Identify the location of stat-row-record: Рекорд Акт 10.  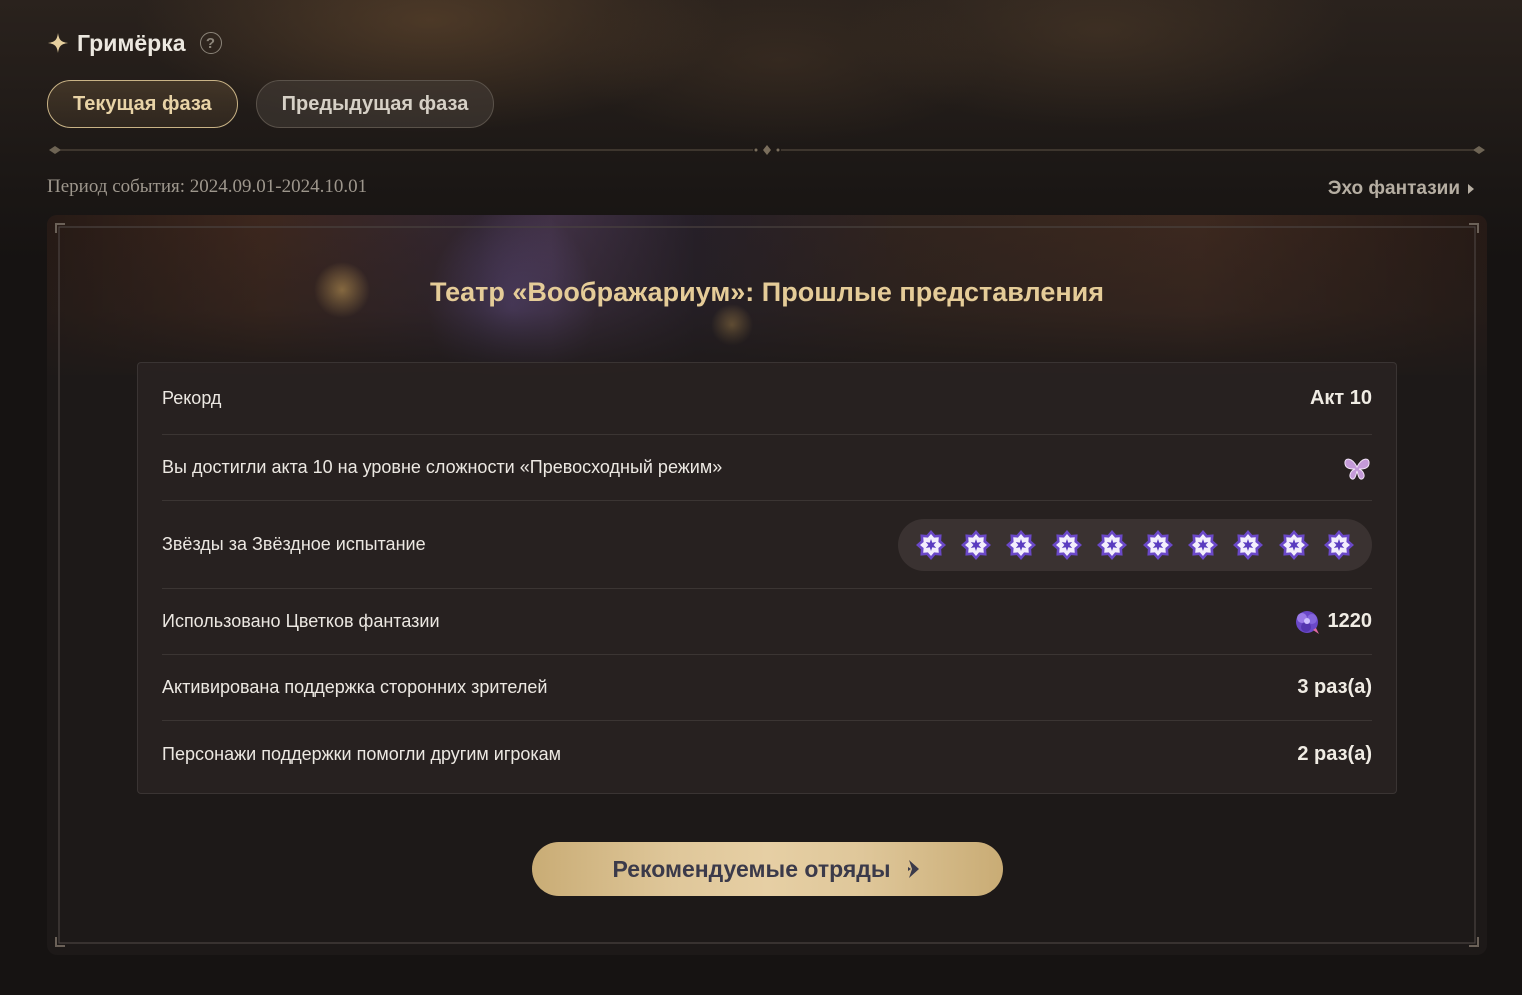
(767, 399).